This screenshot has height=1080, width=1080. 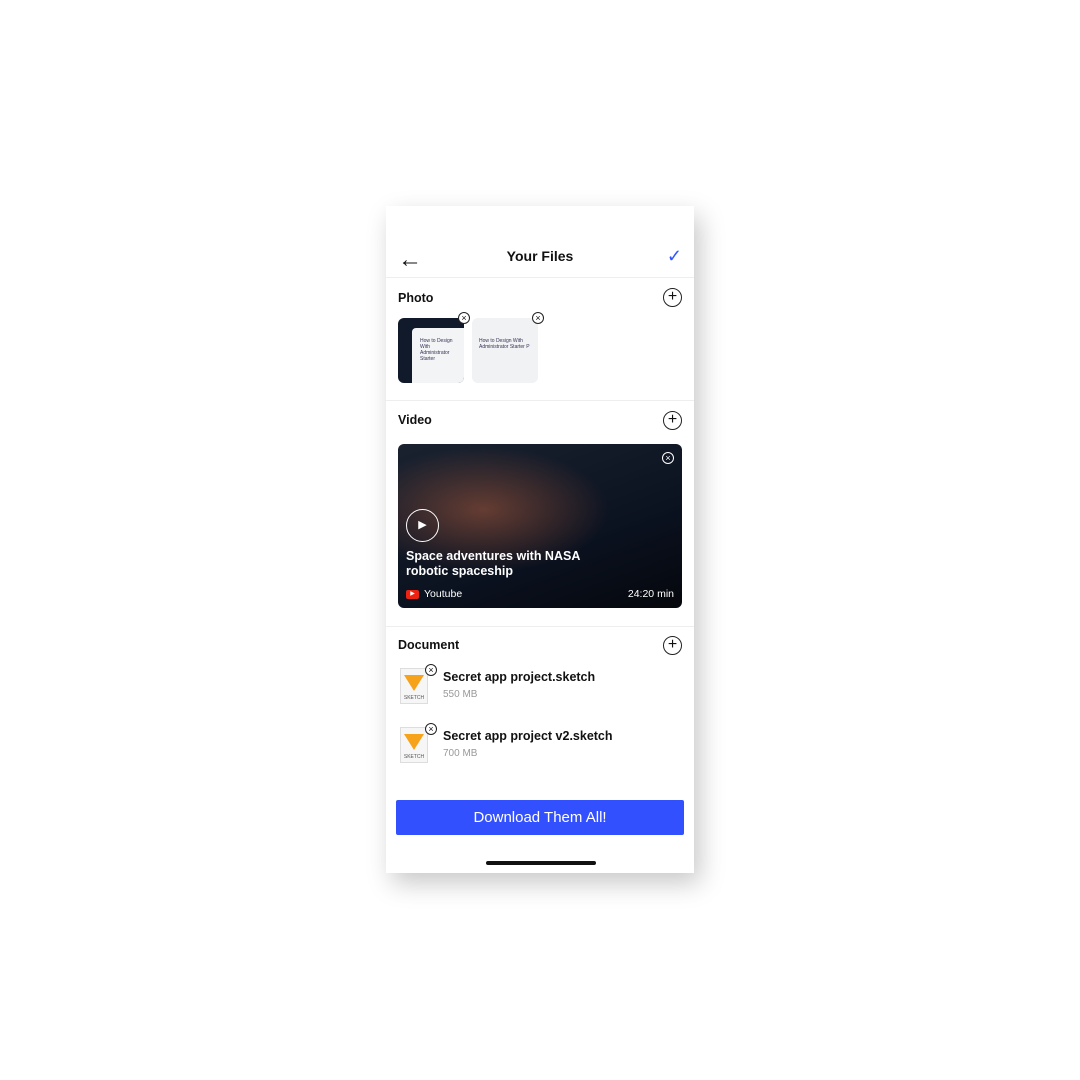 I want to click on play-icon: ▶, so click(x=422, y=525).